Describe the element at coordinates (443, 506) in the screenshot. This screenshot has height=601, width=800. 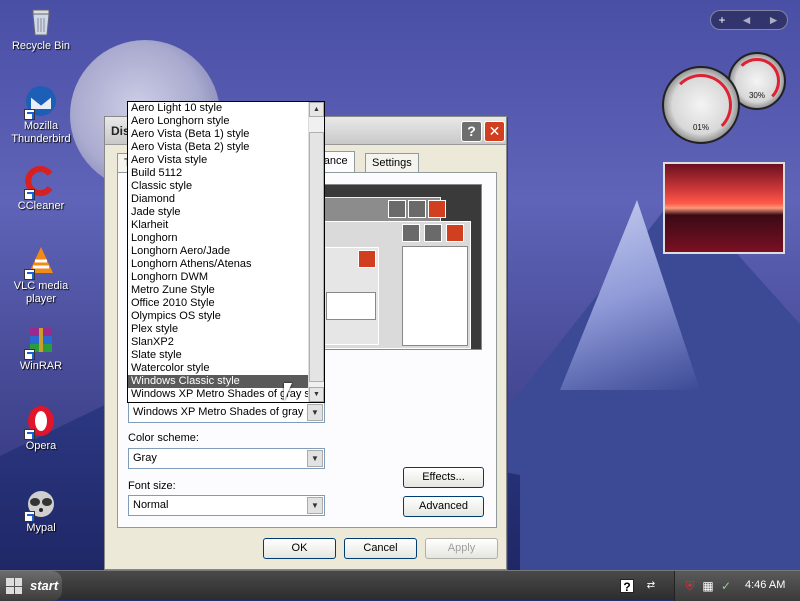
I see `advanced-button: Advanced` at that location.